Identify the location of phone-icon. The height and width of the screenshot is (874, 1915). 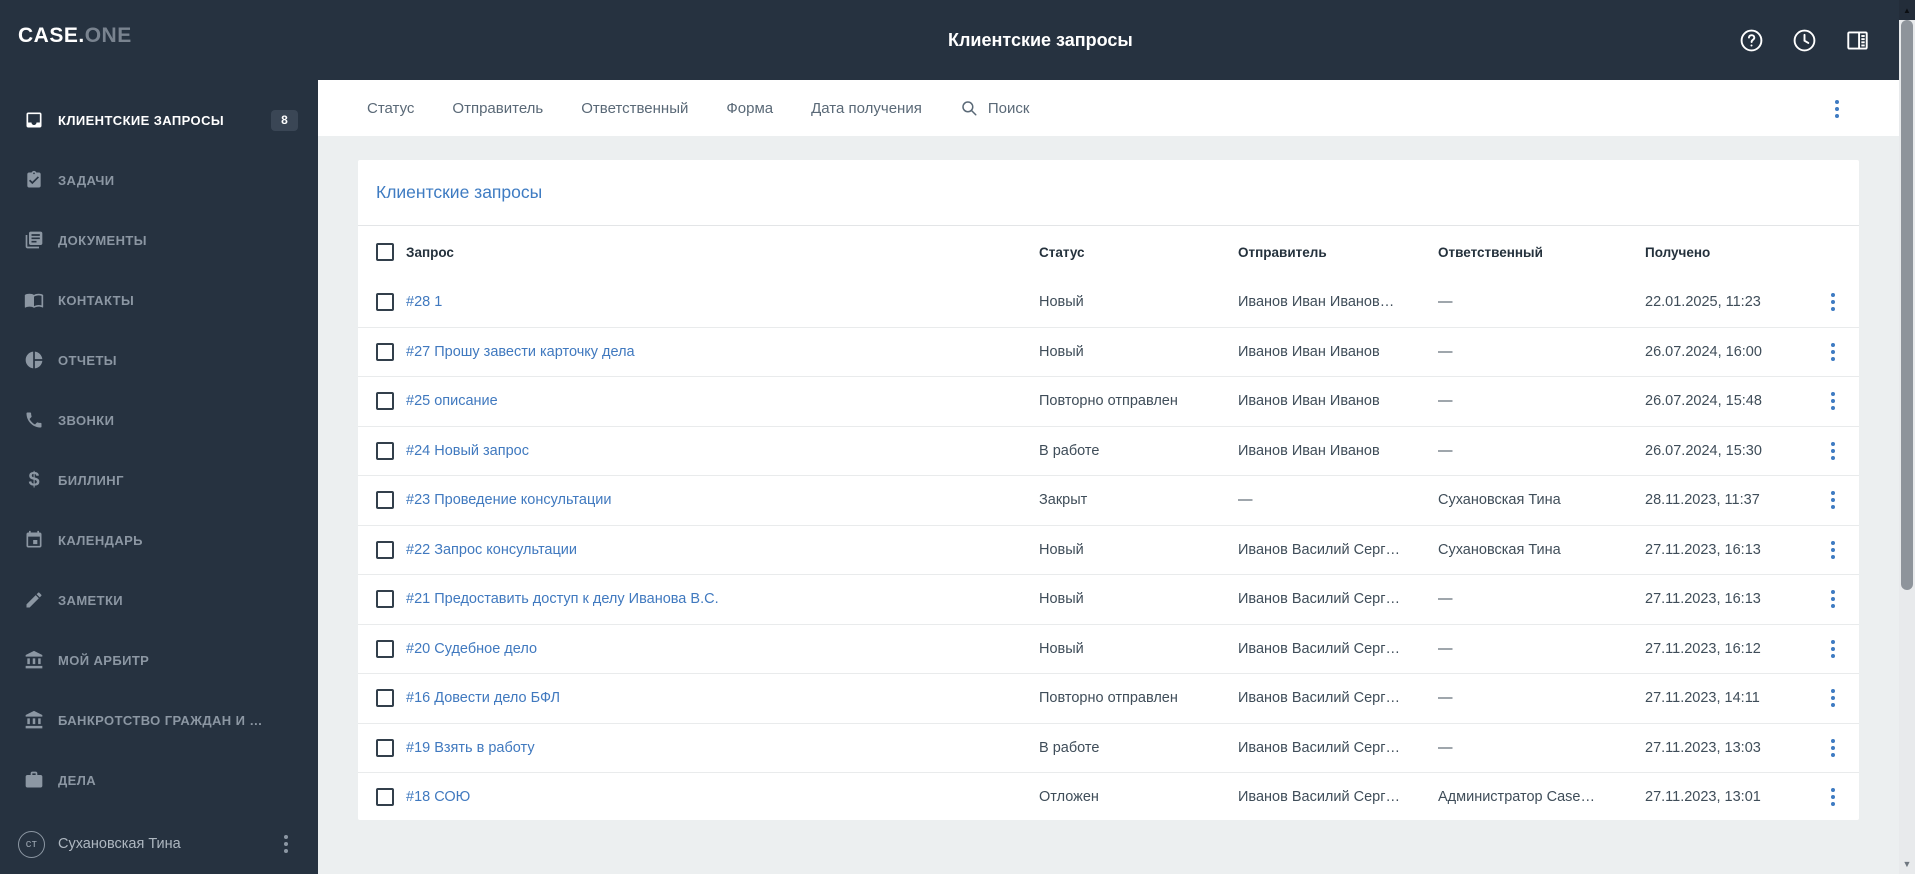
(34, 420).